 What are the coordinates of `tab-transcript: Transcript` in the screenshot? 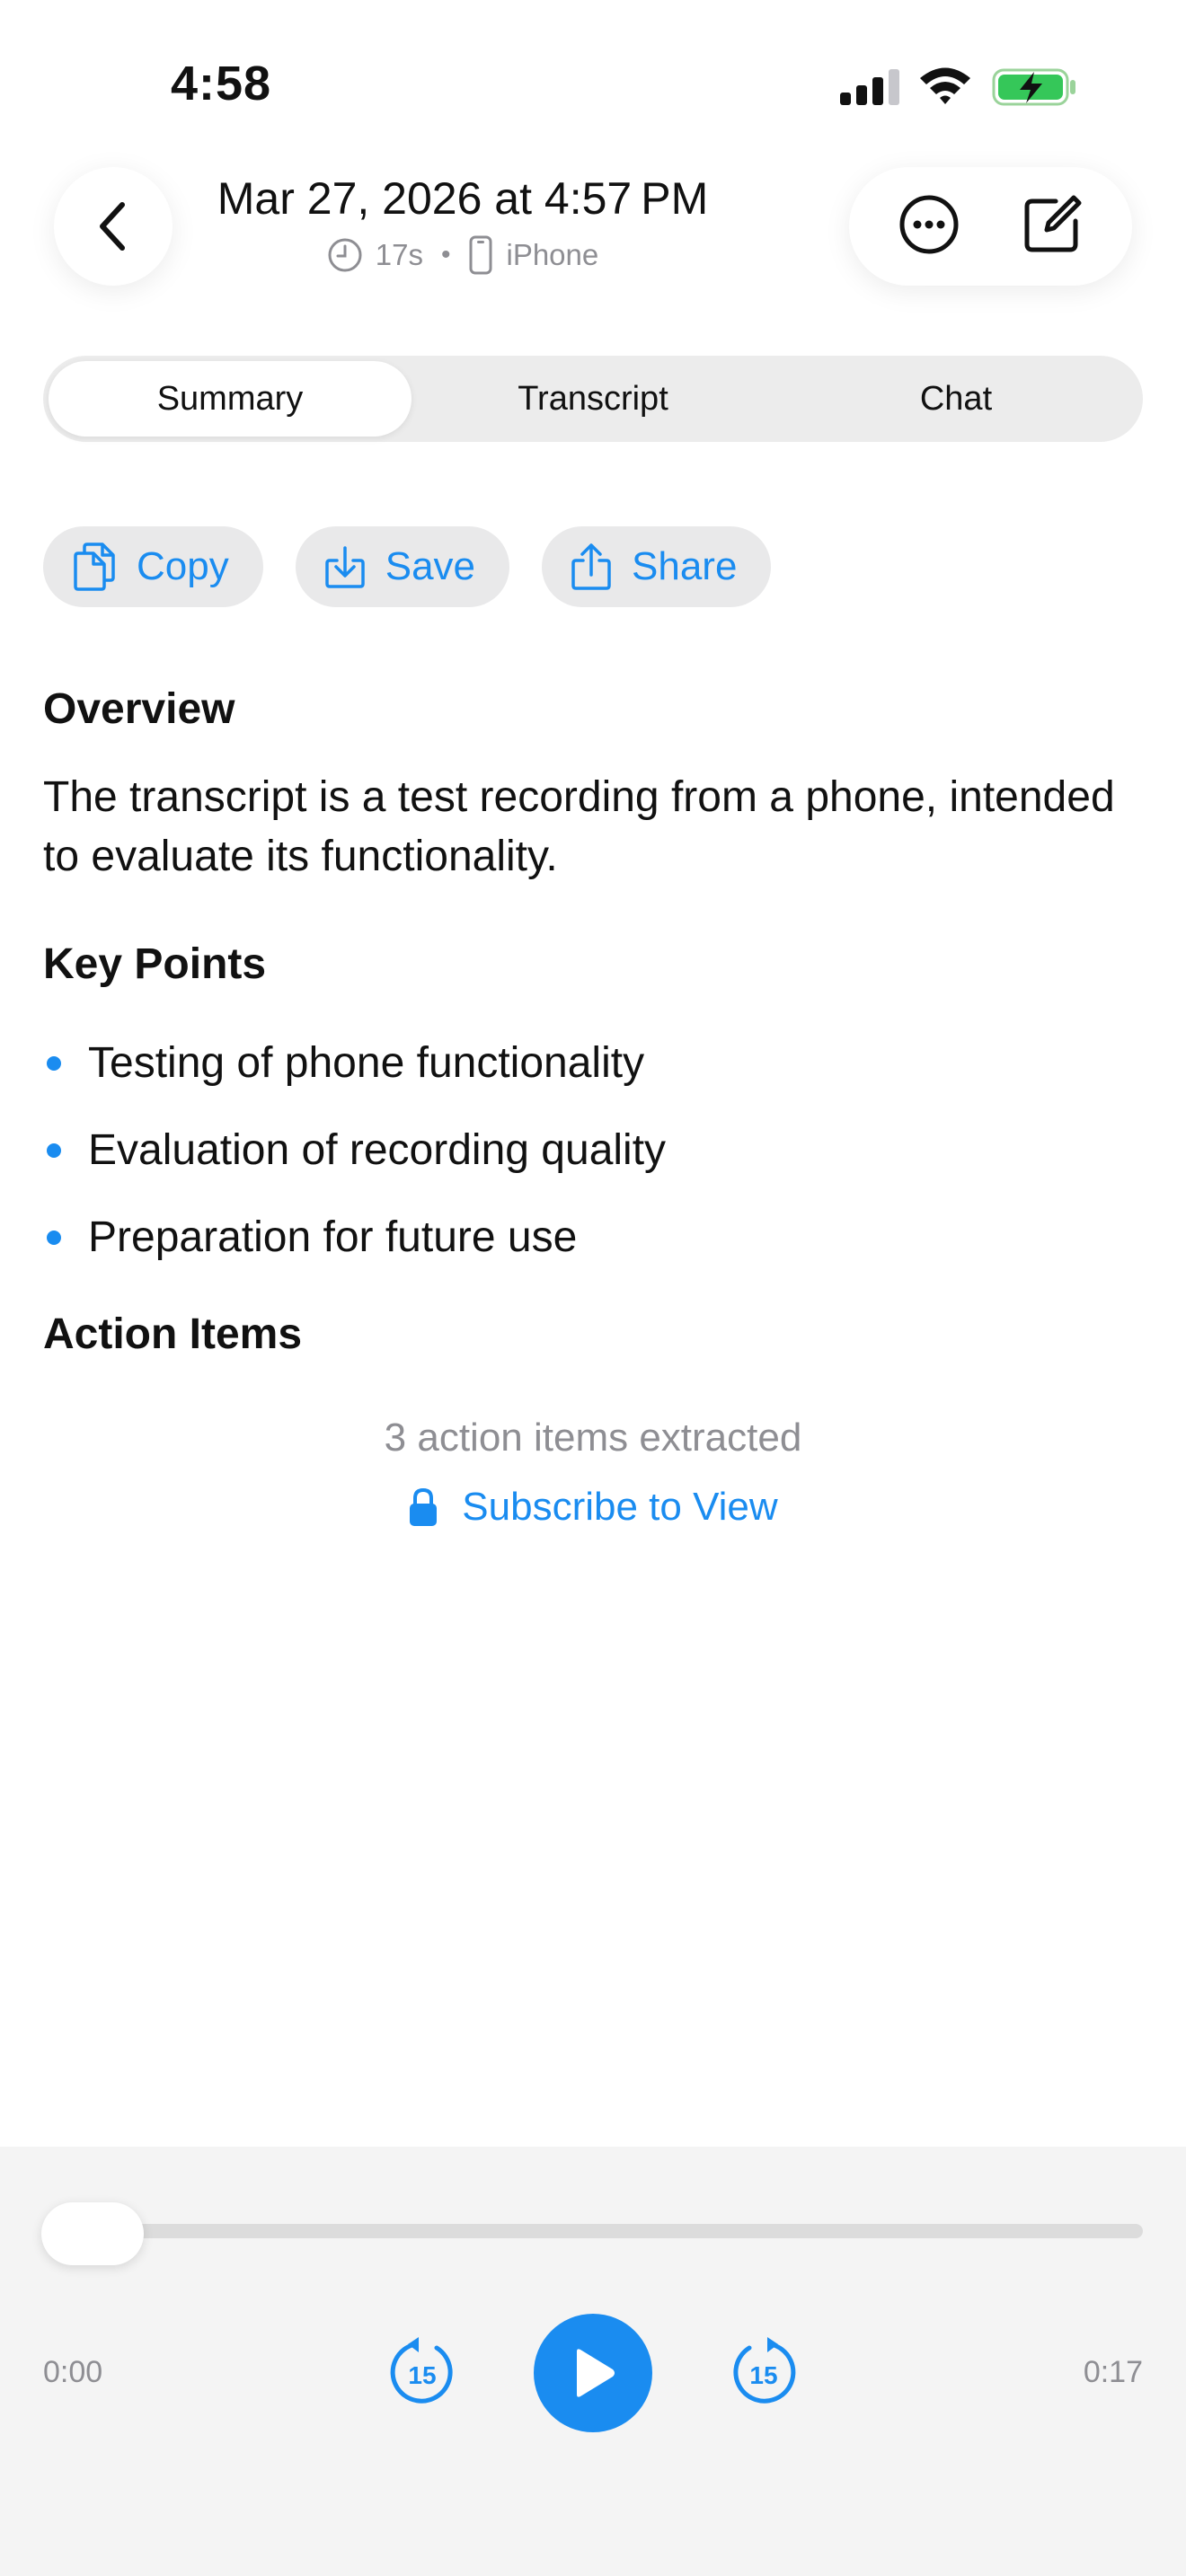 It's located at (593, 399).